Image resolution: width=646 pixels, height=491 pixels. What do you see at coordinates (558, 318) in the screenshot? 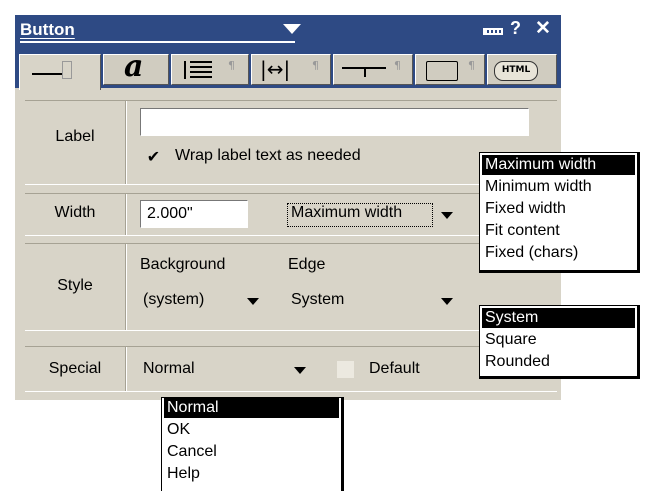
I see `list-item: System` at bounding box center [558, 318].